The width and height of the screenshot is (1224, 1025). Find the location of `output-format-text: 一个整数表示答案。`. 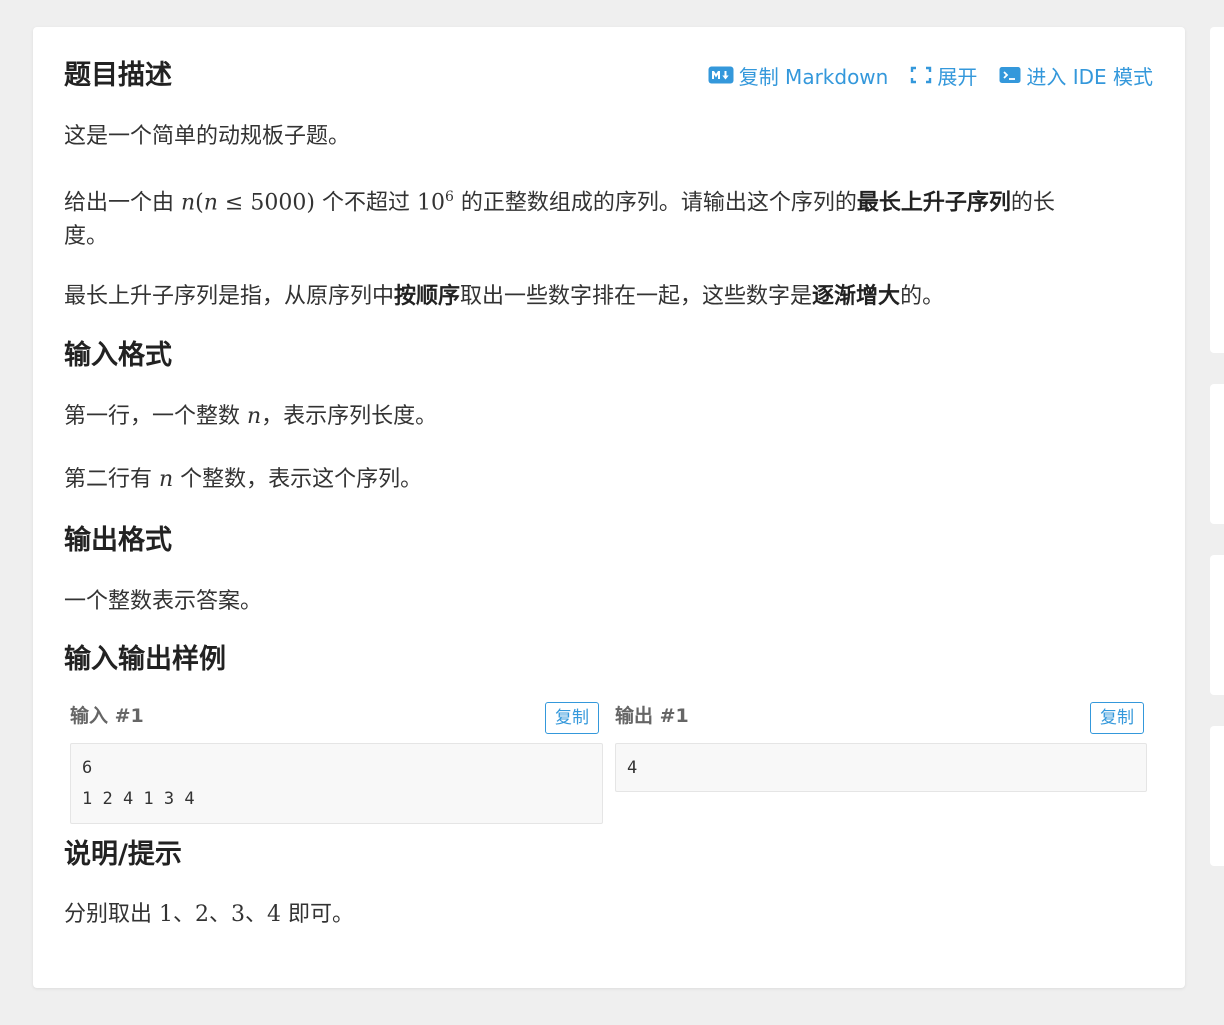

output-format-text: 一个整数表示答案。 is located at coordinates (163, 601).